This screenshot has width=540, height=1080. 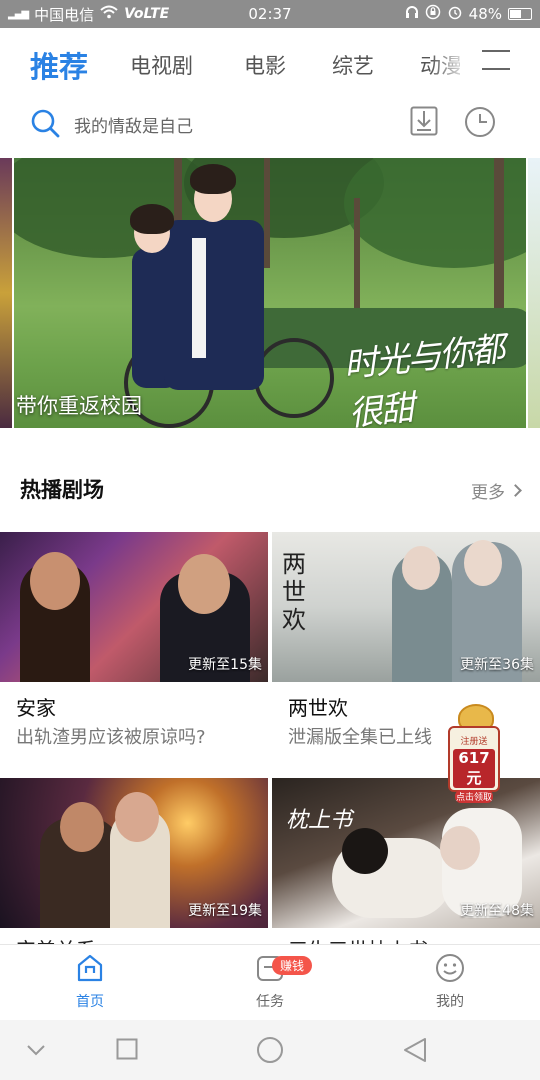 What do you see at coordinates (292, 965) in the screenshot?
I see `earn-money-badge: 赚钱` at bounding box center [292, 965].